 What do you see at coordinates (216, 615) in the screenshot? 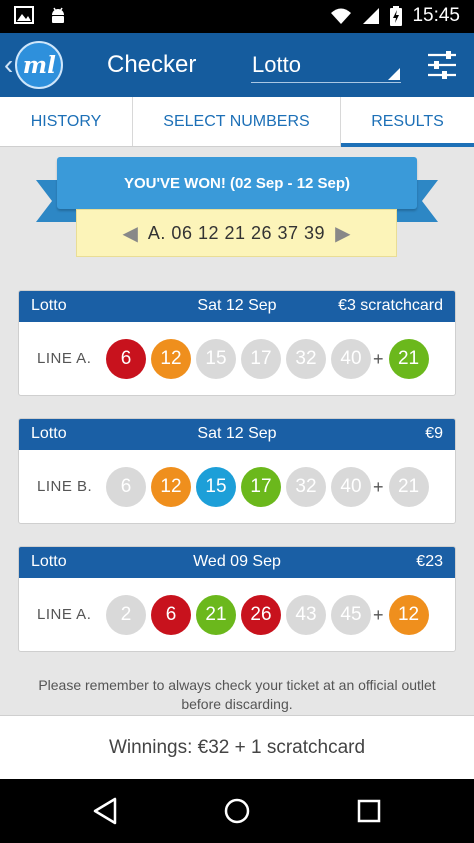
I see `lotto-ball: 21` at bounding box center [216, 615].